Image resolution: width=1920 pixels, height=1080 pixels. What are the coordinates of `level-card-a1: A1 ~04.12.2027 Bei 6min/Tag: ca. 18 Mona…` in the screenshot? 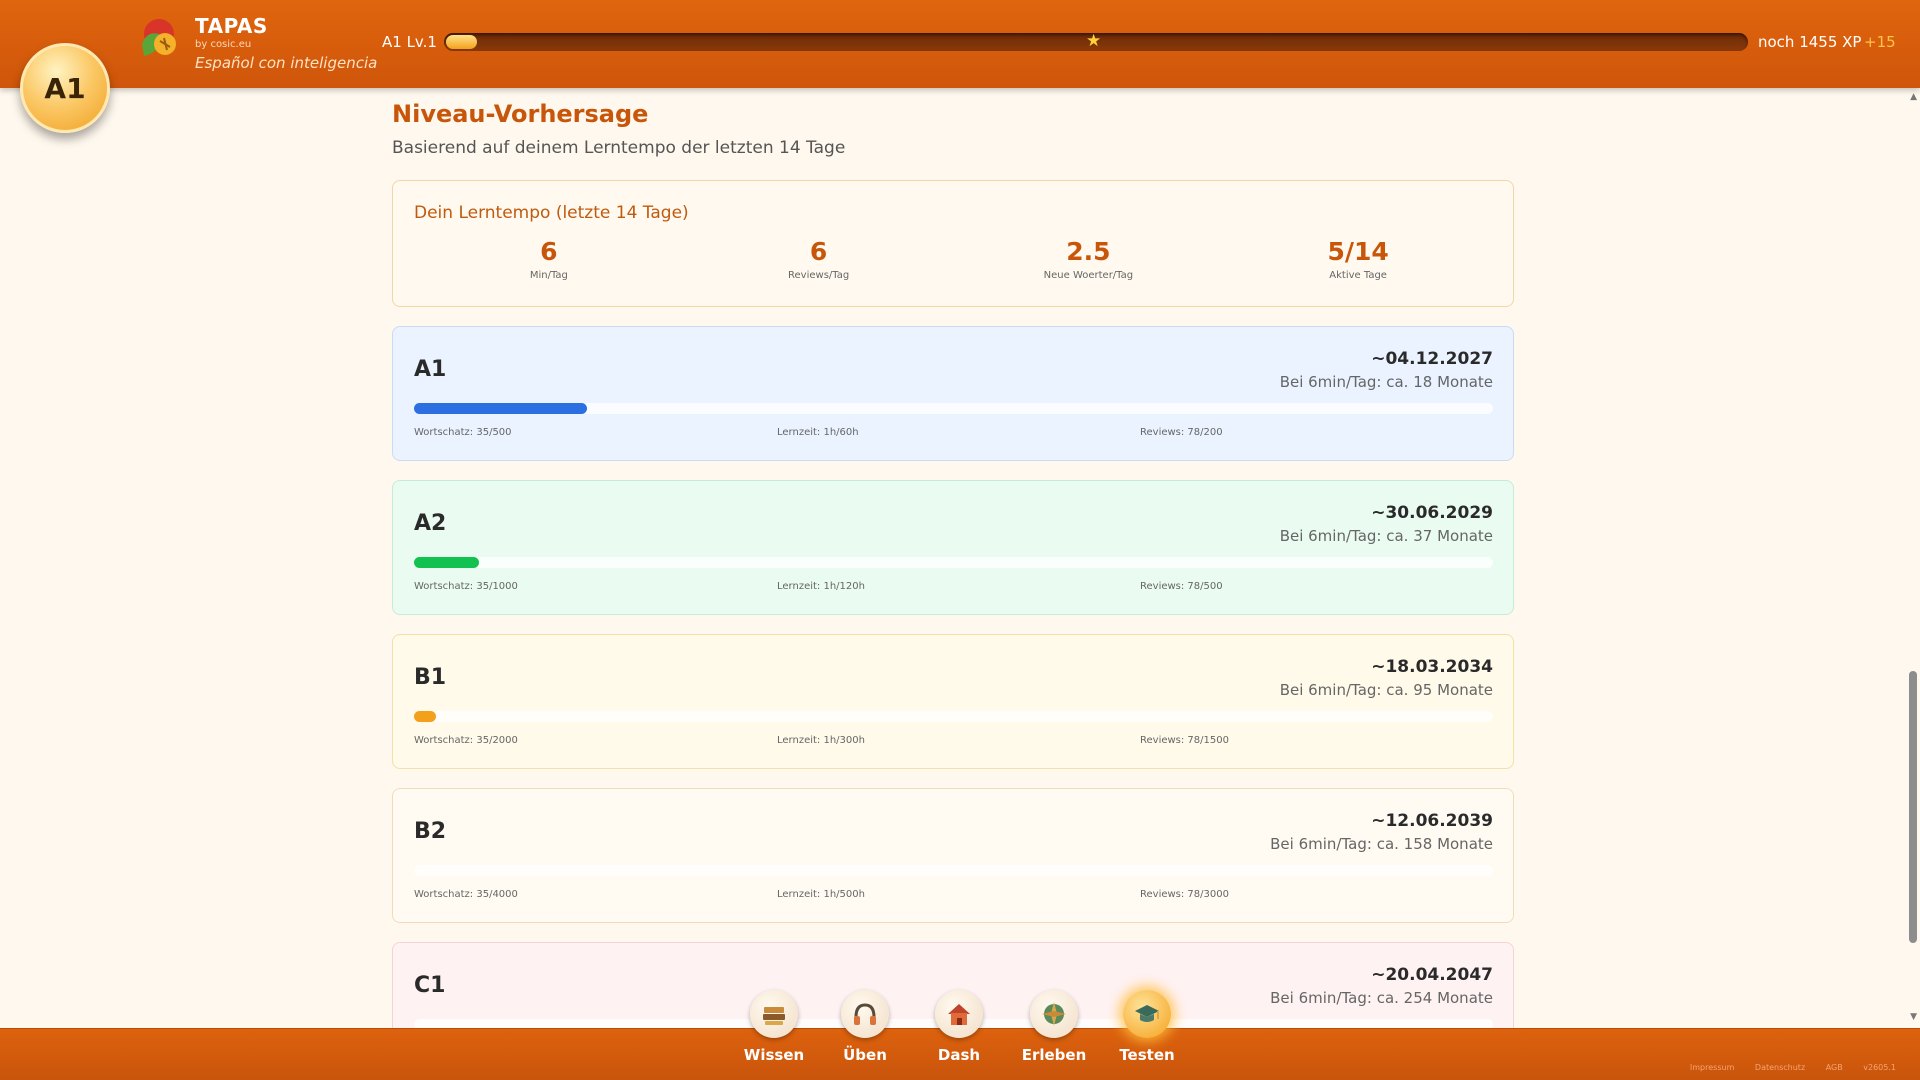 It's located at (953, 393).